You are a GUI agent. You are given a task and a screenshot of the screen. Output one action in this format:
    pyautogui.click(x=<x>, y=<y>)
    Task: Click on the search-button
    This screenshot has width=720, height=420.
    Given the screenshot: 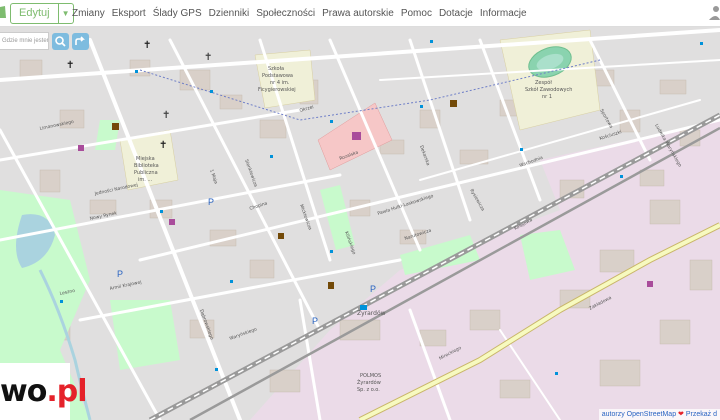 What is the action you would take?
    pyautogui.click(x=60, y=41)
    